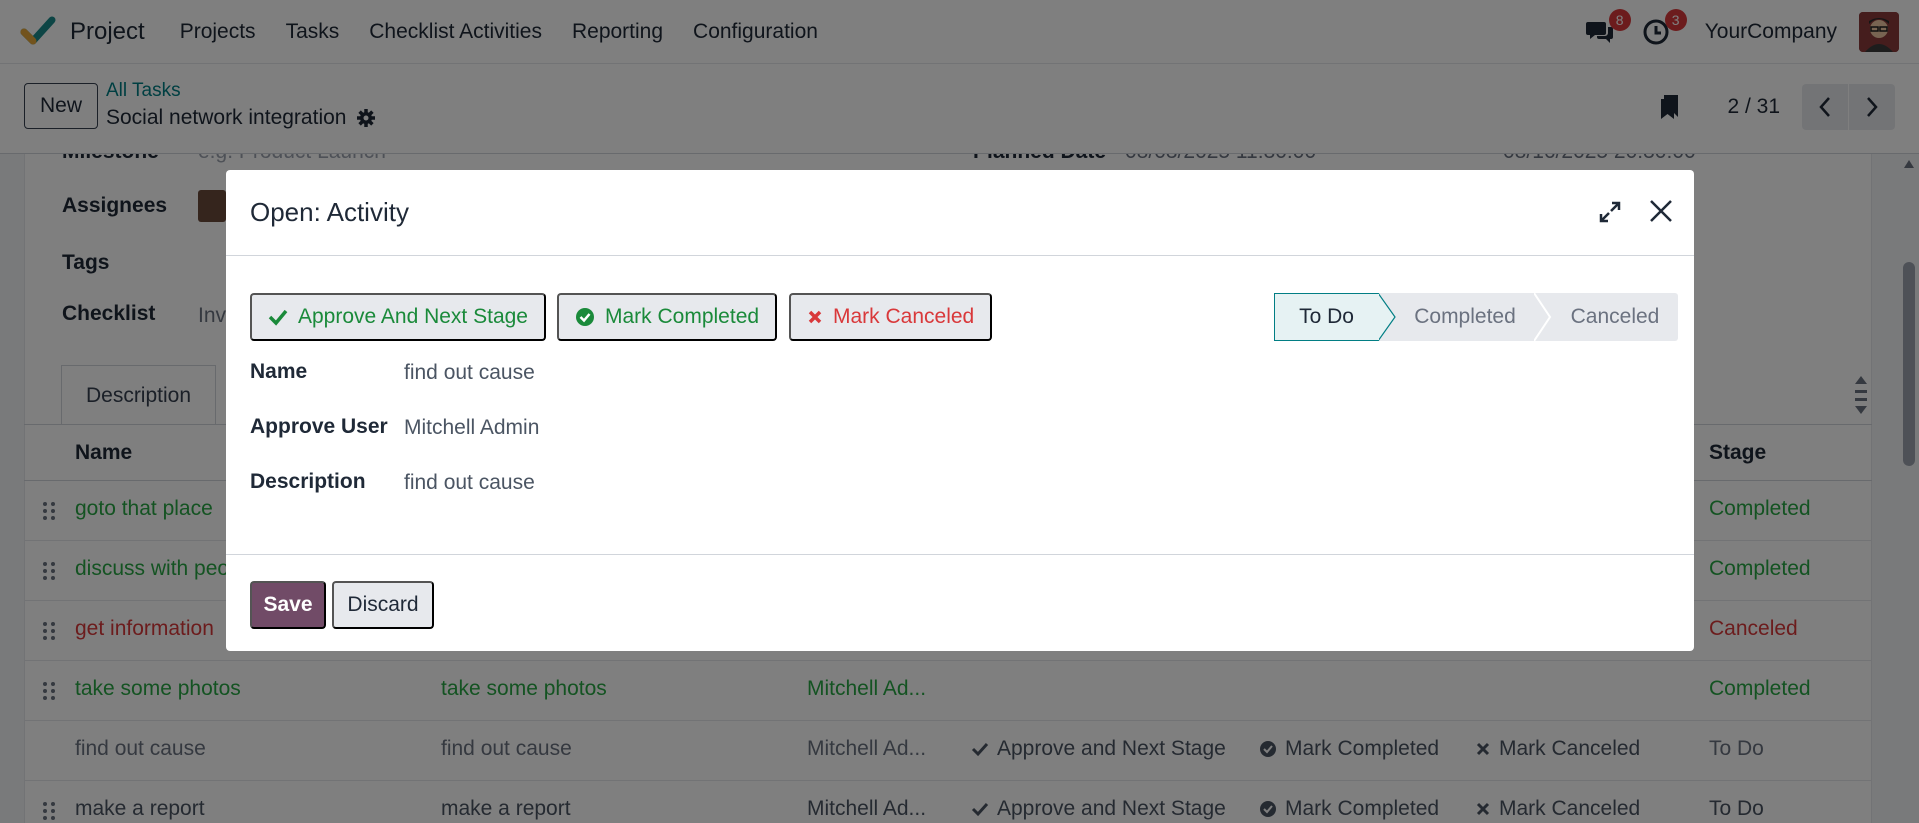  I want to click on check-circle-icon, so click(585, 317).